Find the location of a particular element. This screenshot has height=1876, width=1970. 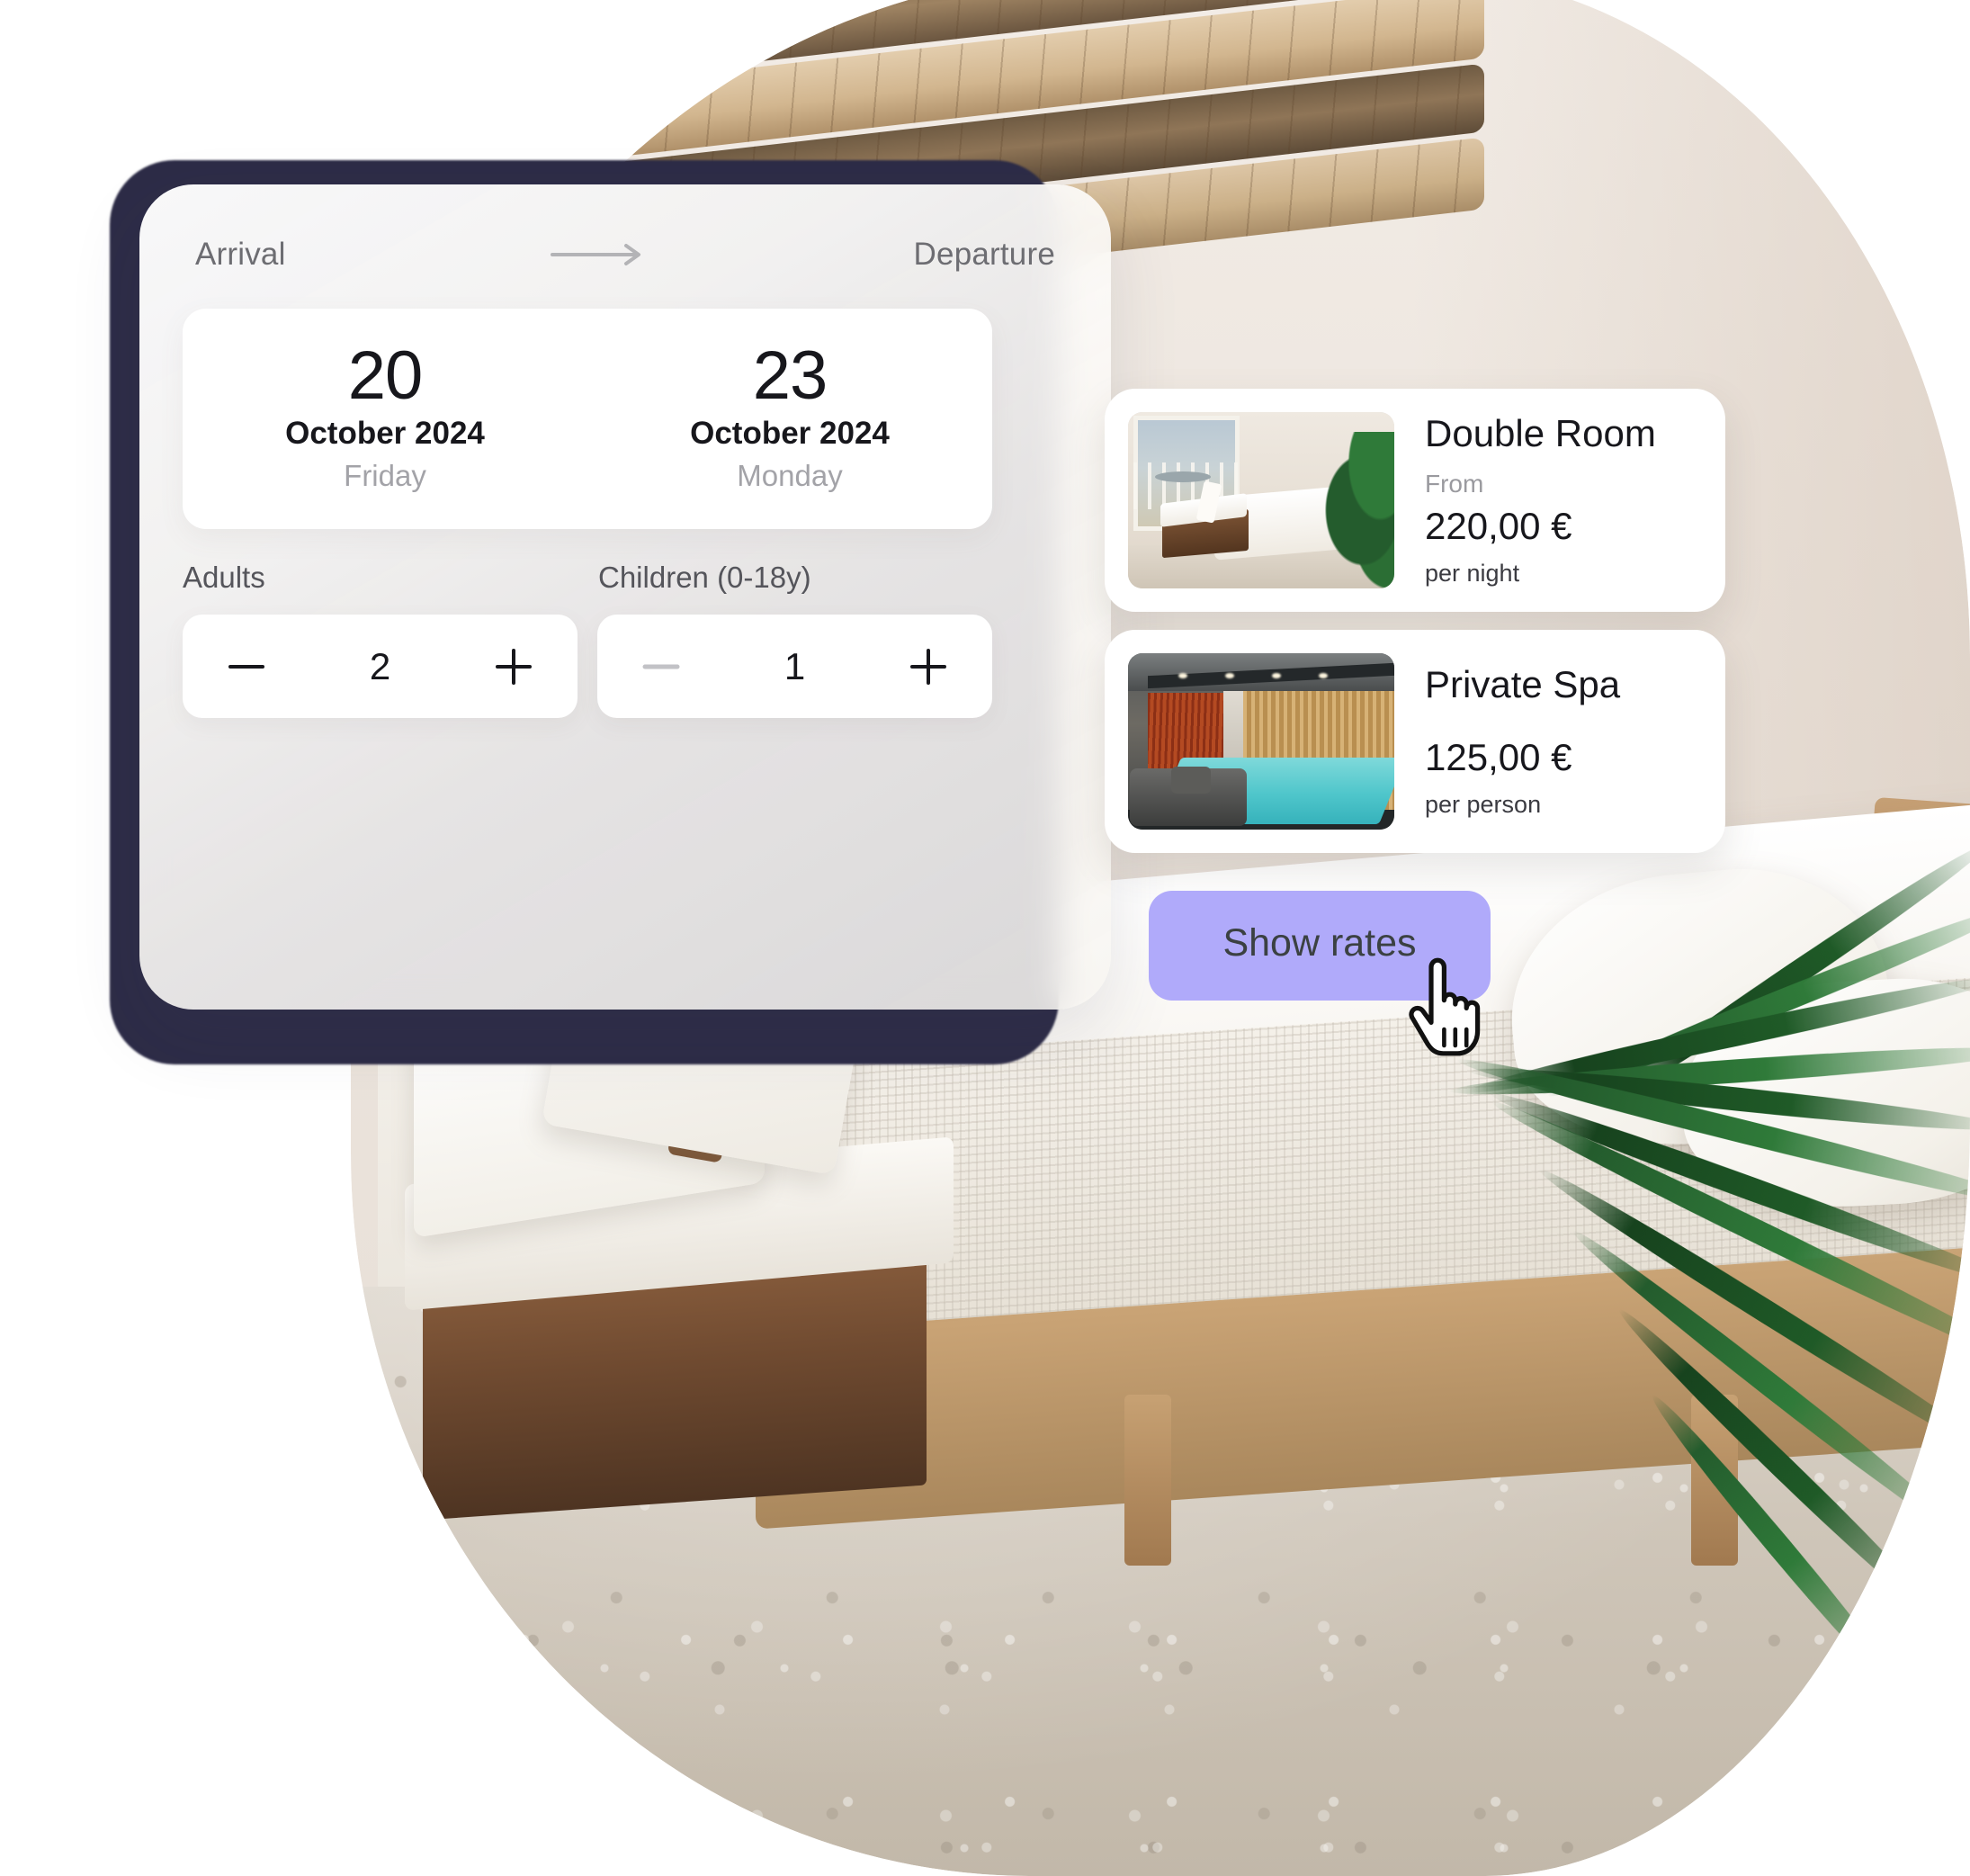

arrow-right-icon is located at coordinates (599, 254).